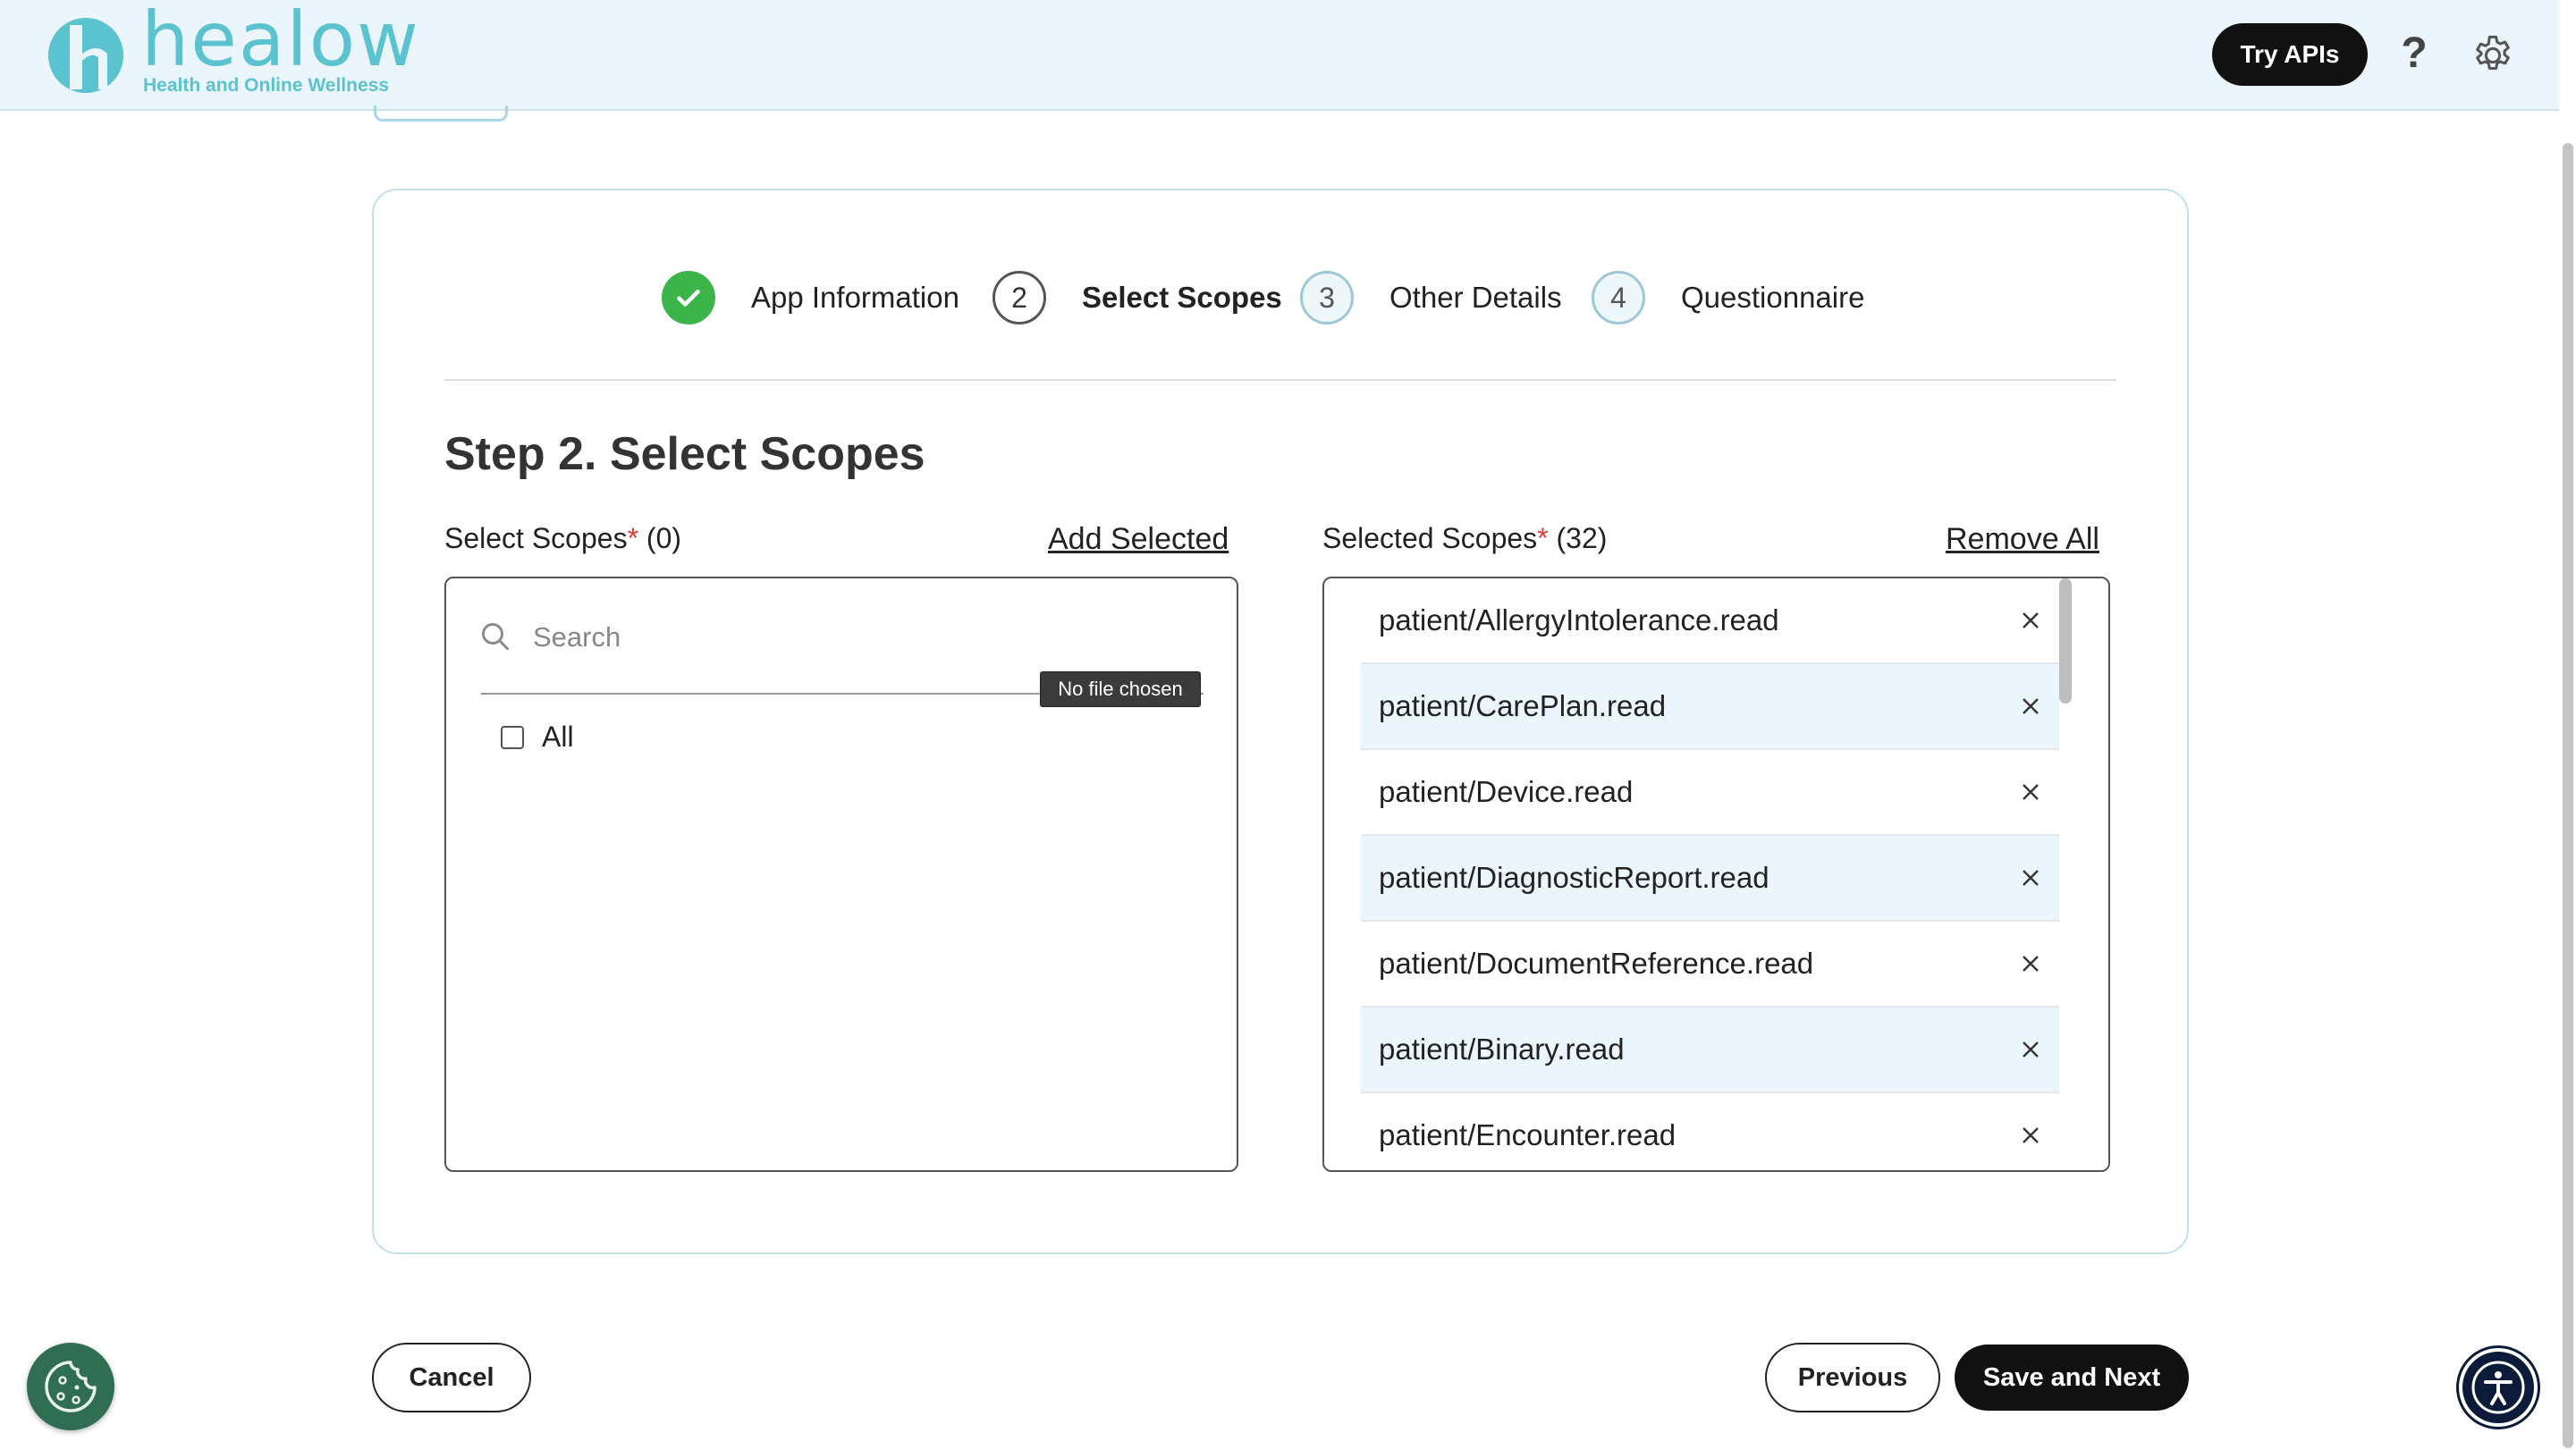 The width and height of the screenshot is (2576, 1450). What do you see at coordinates (1710, 1050) in the screenshot?
I see `list-item: patient/Binary.read` at bounding box center [1710, 1050].